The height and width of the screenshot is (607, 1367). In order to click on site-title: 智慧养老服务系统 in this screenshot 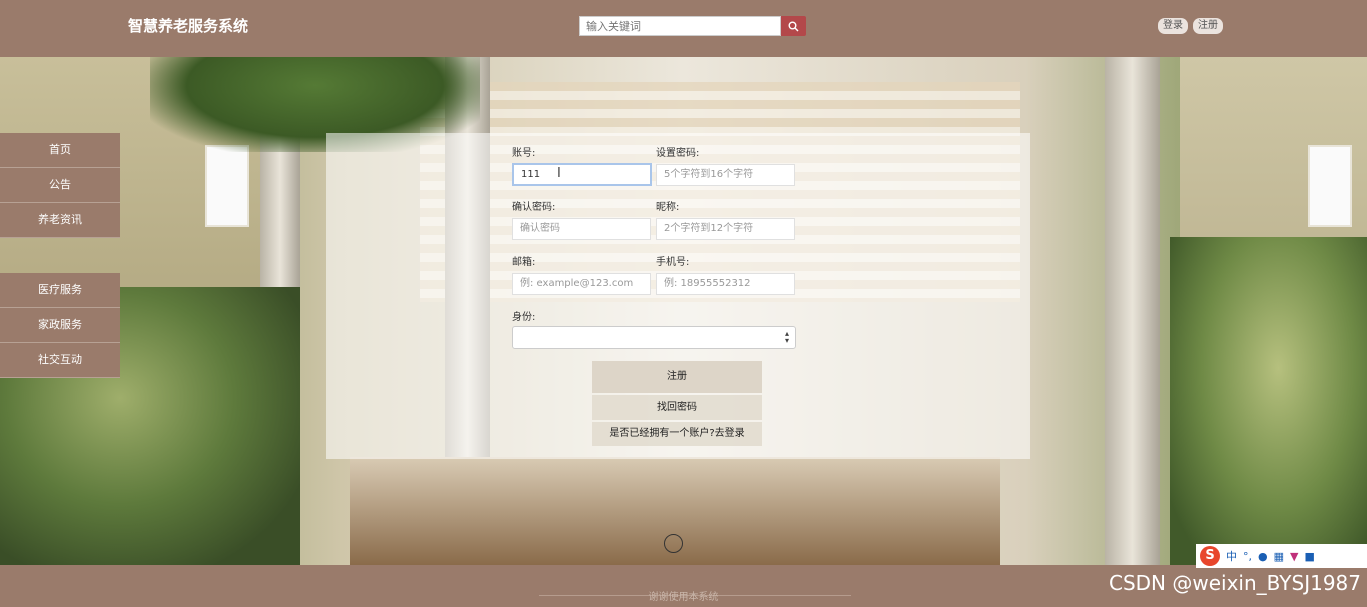, I will do `click(188, 26)`.